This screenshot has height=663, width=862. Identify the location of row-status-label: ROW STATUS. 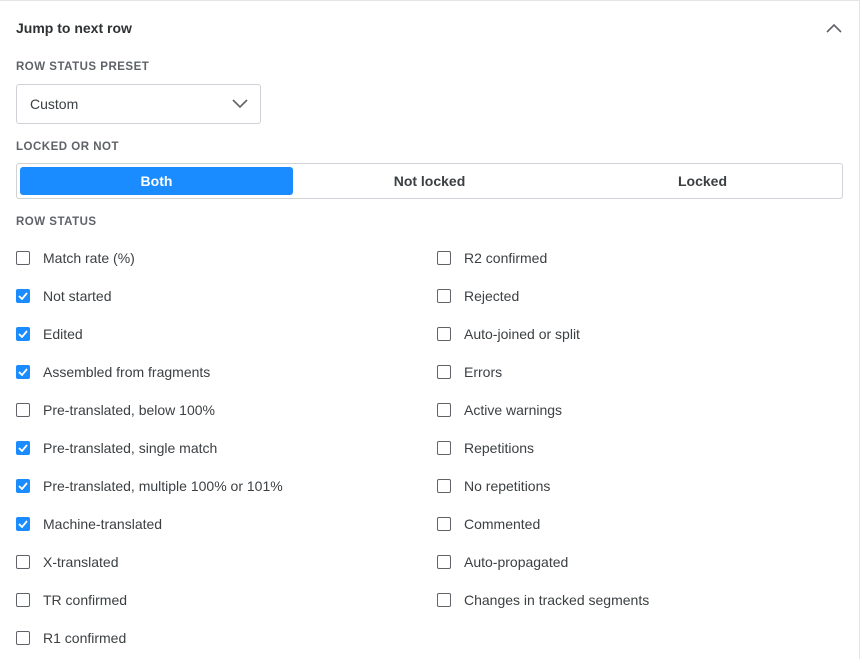
(56, 222).